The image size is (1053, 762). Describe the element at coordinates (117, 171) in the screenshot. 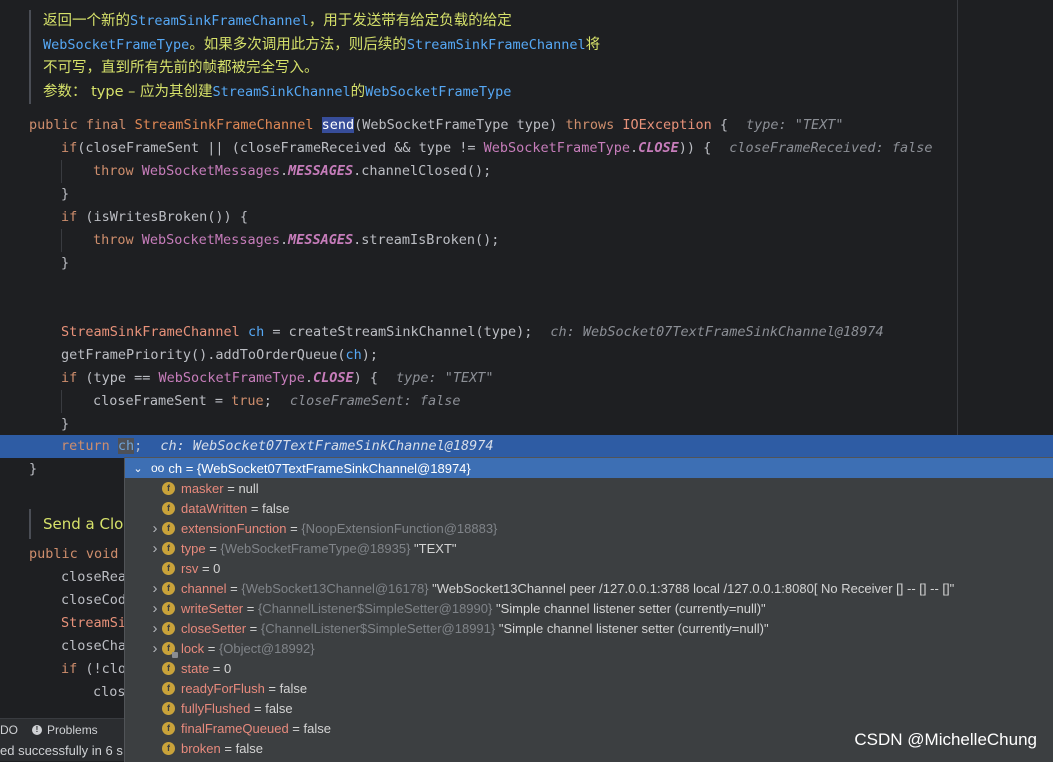

I see `keyword: throw` at that location.